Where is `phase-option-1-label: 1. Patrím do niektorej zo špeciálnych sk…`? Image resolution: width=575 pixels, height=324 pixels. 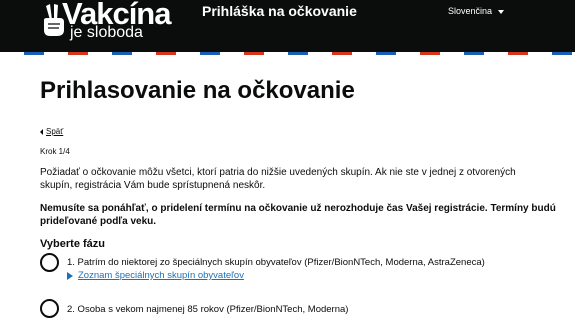
phase-option-1-label: 1. Patrím do niektorej zo špeciálnych sk… is located at coordinates (276, 263).